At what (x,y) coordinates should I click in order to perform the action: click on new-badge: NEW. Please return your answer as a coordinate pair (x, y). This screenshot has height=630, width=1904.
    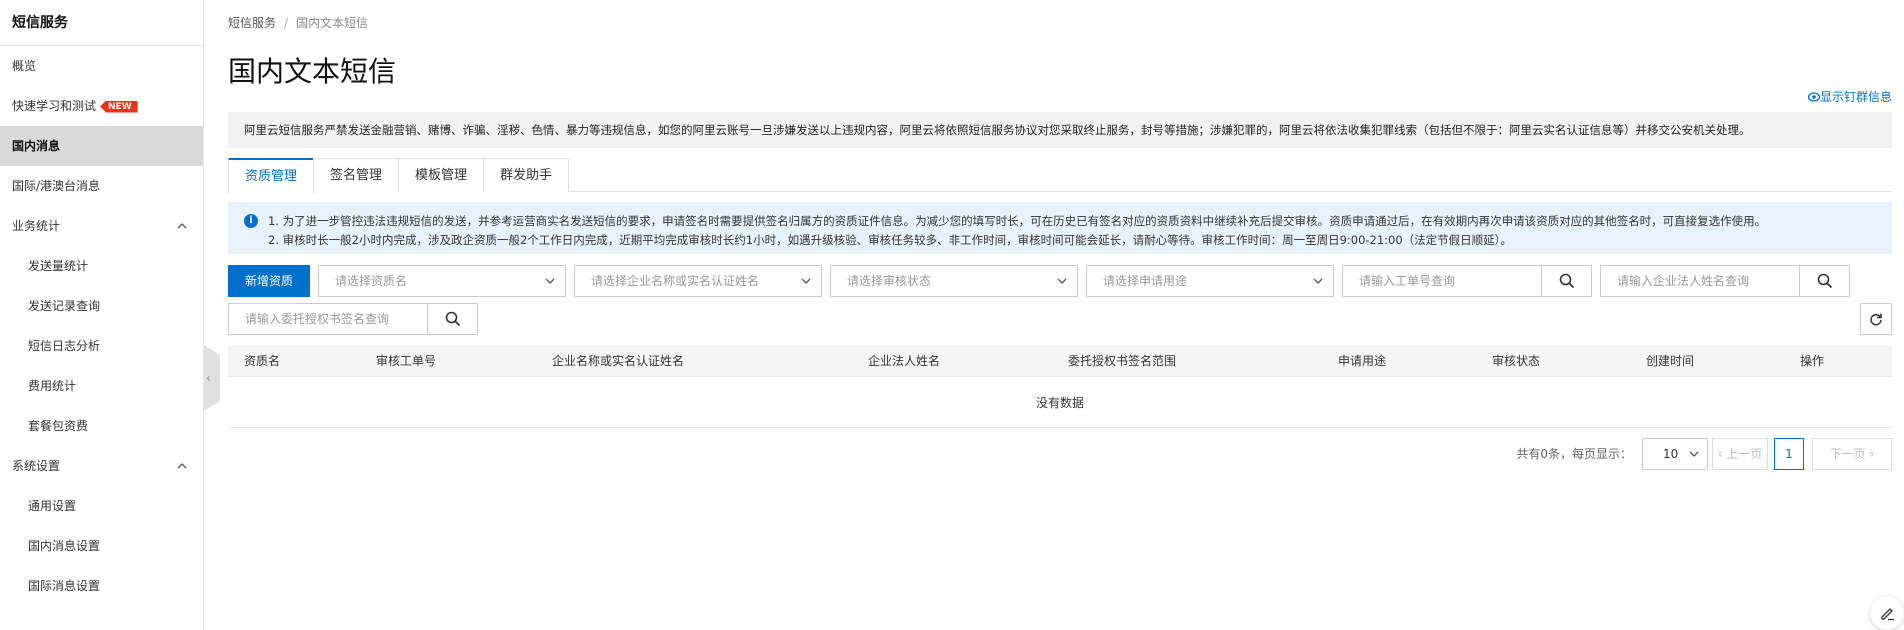
    Looking at the image, I should click on (119, 106).